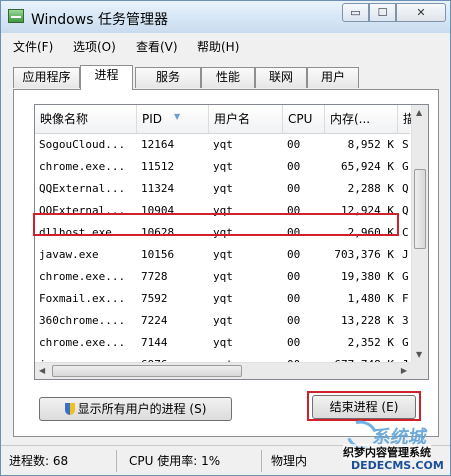 Image resolution: width=451 pixels, height=476 pixels. Describe the element at coordinates (333, 77) in the screenshot. I see `tab-users: 用户` at that location.